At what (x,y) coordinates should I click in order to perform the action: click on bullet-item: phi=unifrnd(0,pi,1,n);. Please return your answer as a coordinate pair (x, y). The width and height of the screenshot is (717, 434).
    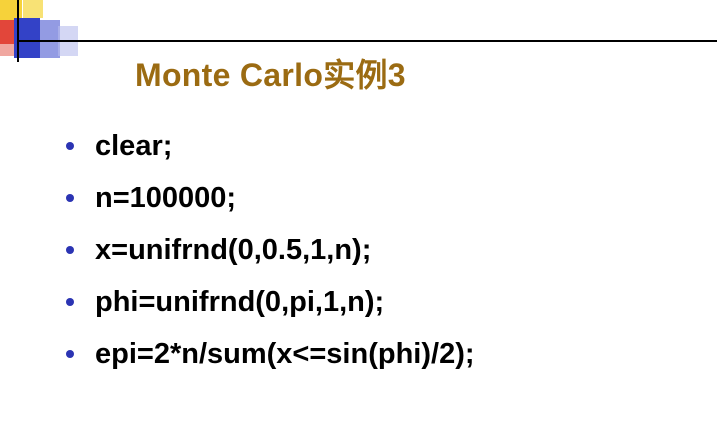
    Looking at the image, I should click on (268, 306).